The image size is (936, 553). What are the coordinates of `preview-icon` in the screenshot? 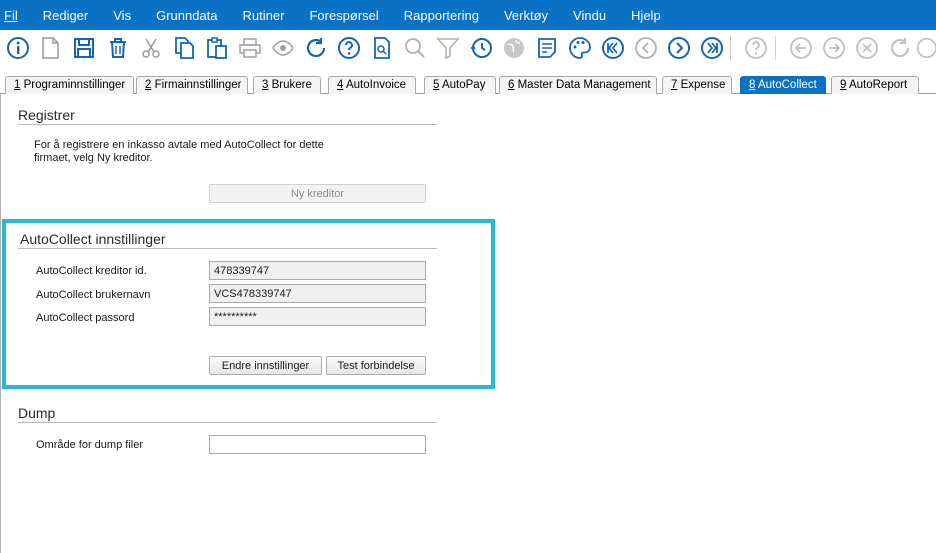 It's located at (283, 48).